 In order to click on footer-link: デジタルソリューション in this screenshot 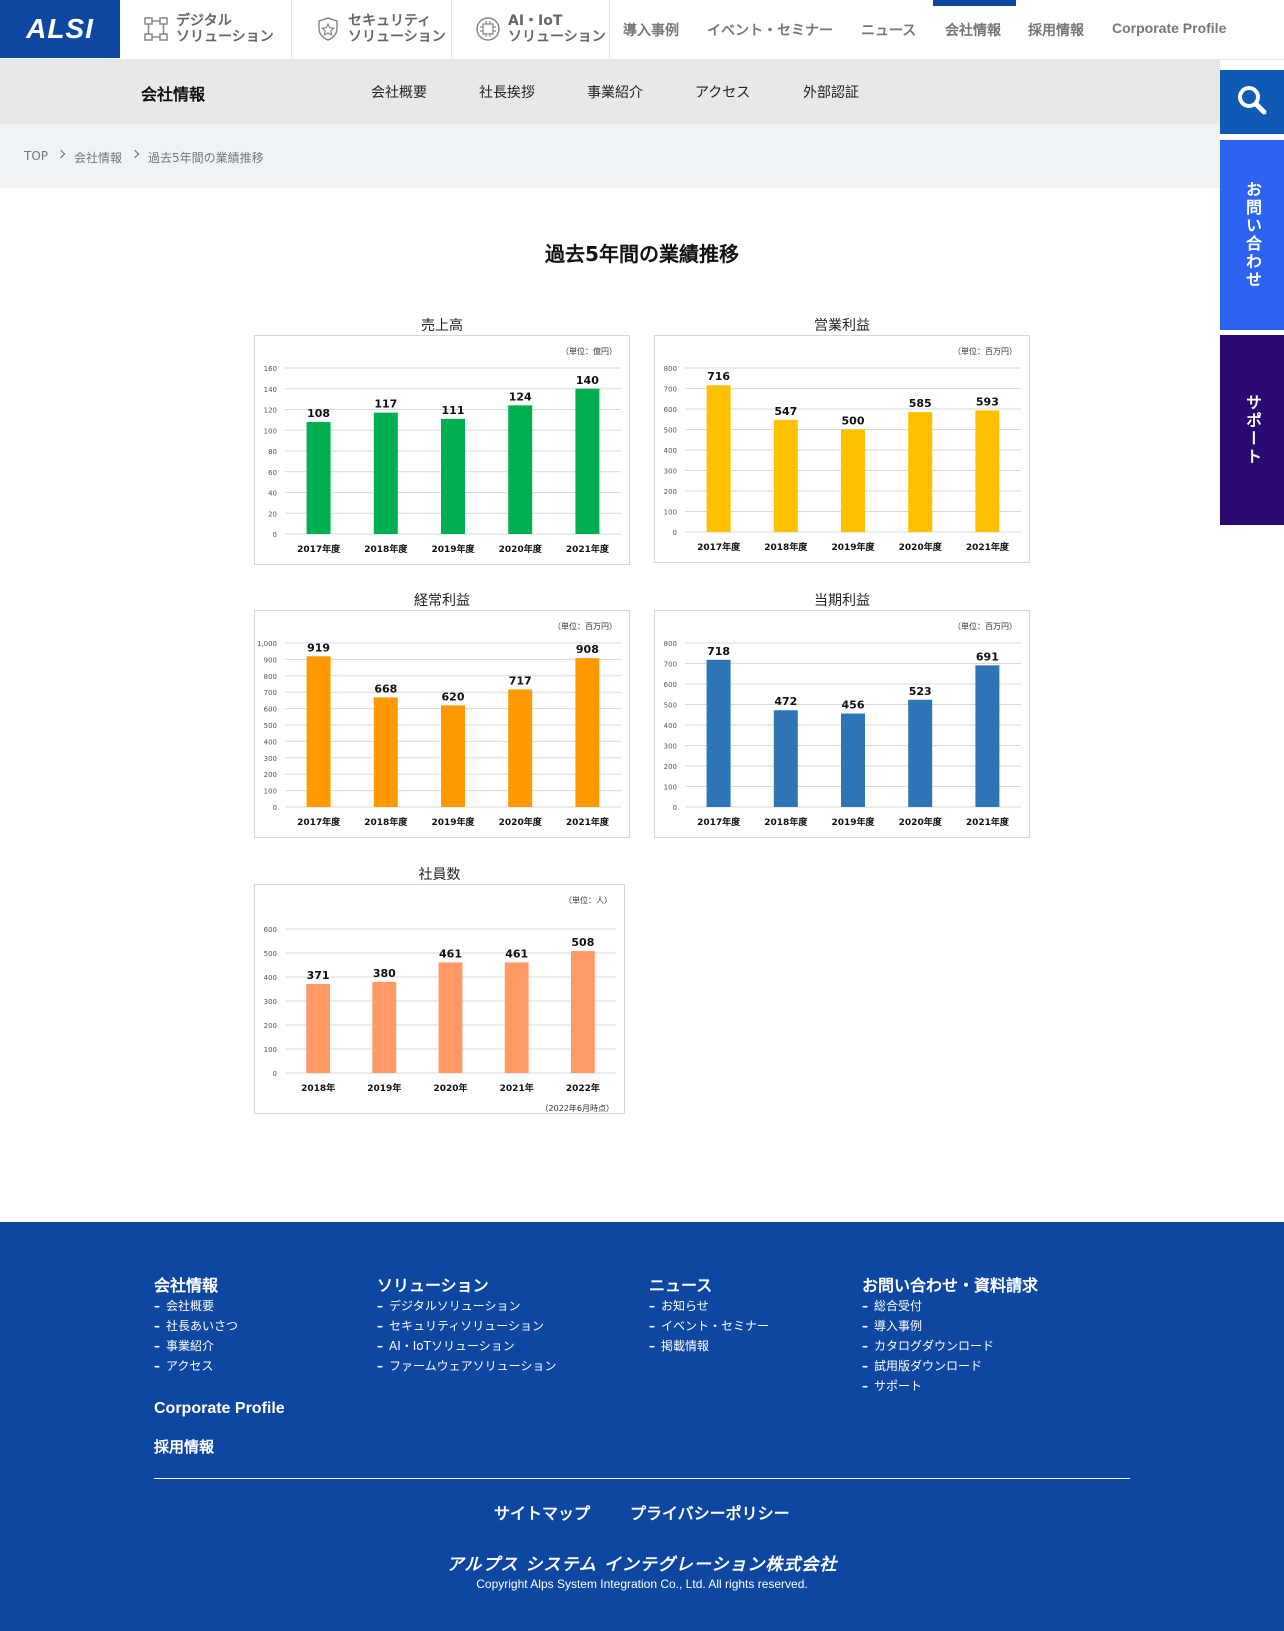, I will do `click(449, 1305)`.